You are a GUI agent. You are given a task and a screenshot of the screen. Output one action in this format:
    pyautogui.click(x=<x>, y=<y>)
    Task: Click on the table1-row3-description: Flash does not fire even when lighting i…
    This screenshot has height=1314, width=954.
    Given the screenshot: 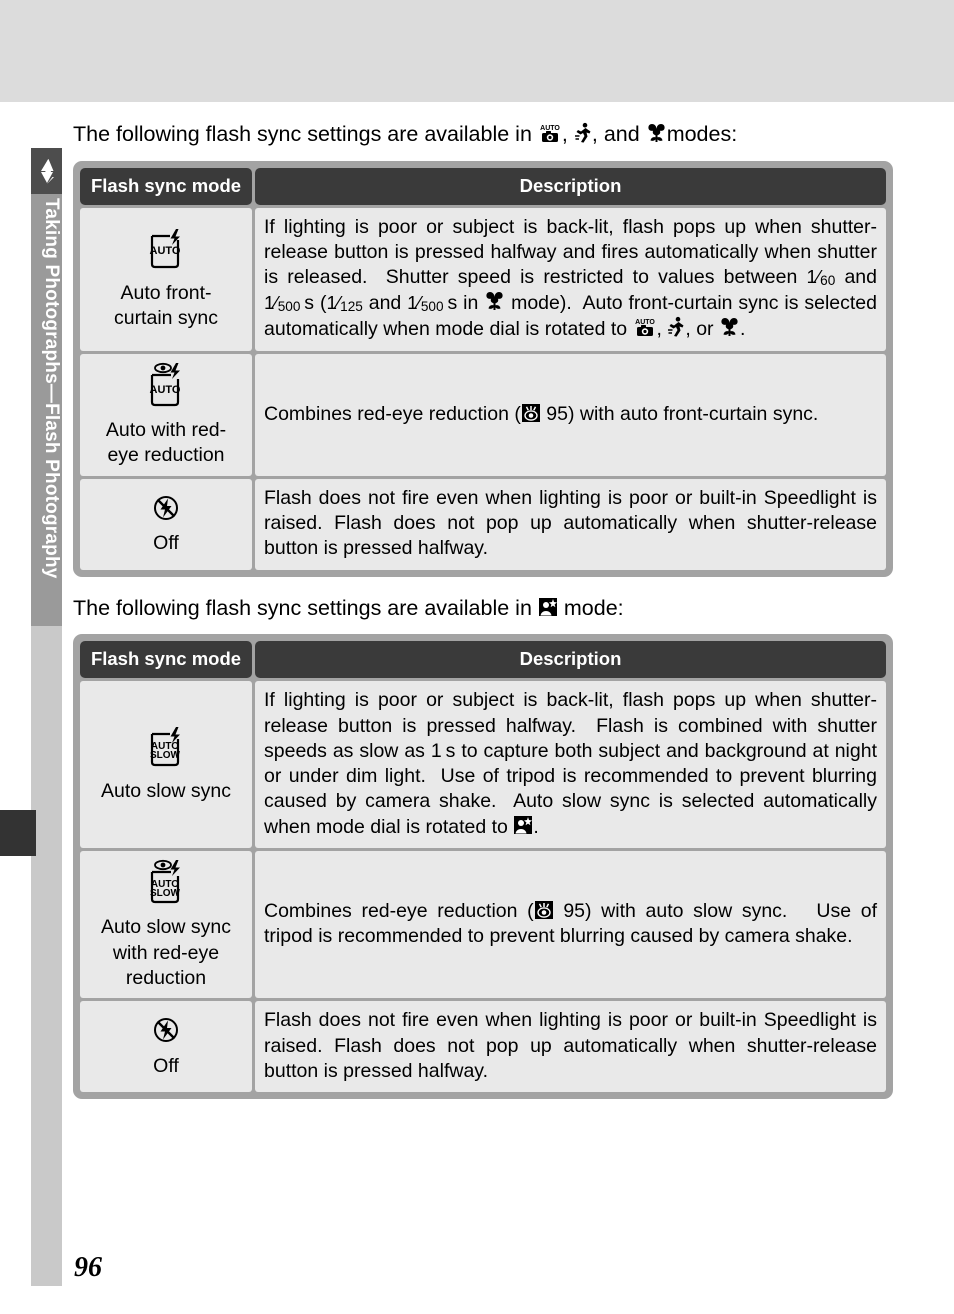 What is the action you would take?
    pyautogui.click(x=570, y=524)
    